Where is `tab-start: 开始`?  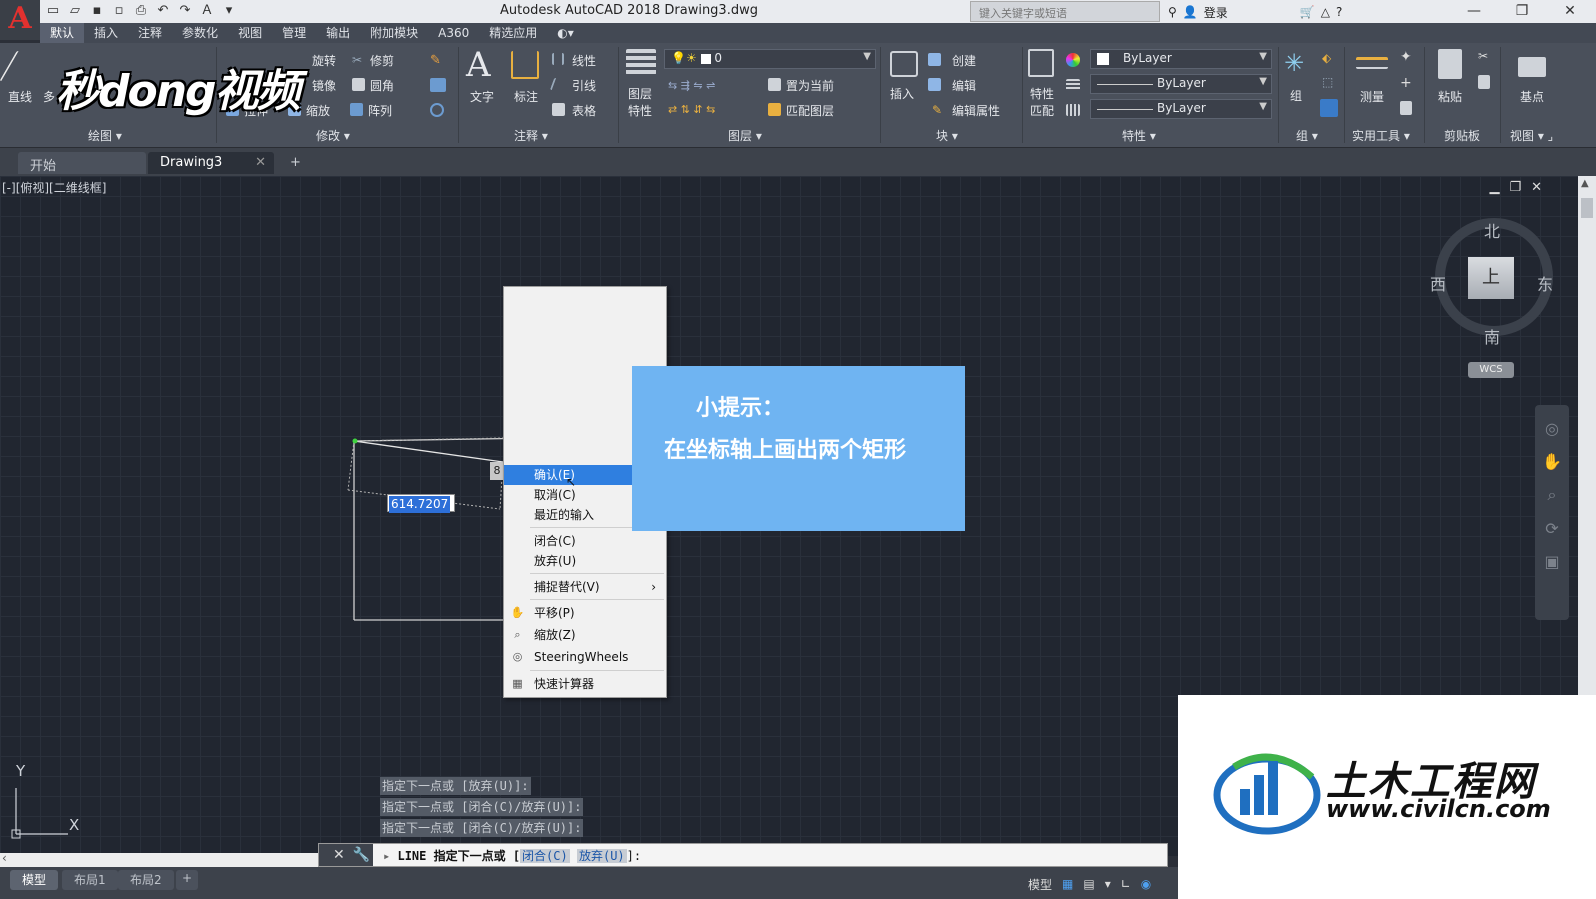 tab-start: 开始 is located at coordinates (82, 163).